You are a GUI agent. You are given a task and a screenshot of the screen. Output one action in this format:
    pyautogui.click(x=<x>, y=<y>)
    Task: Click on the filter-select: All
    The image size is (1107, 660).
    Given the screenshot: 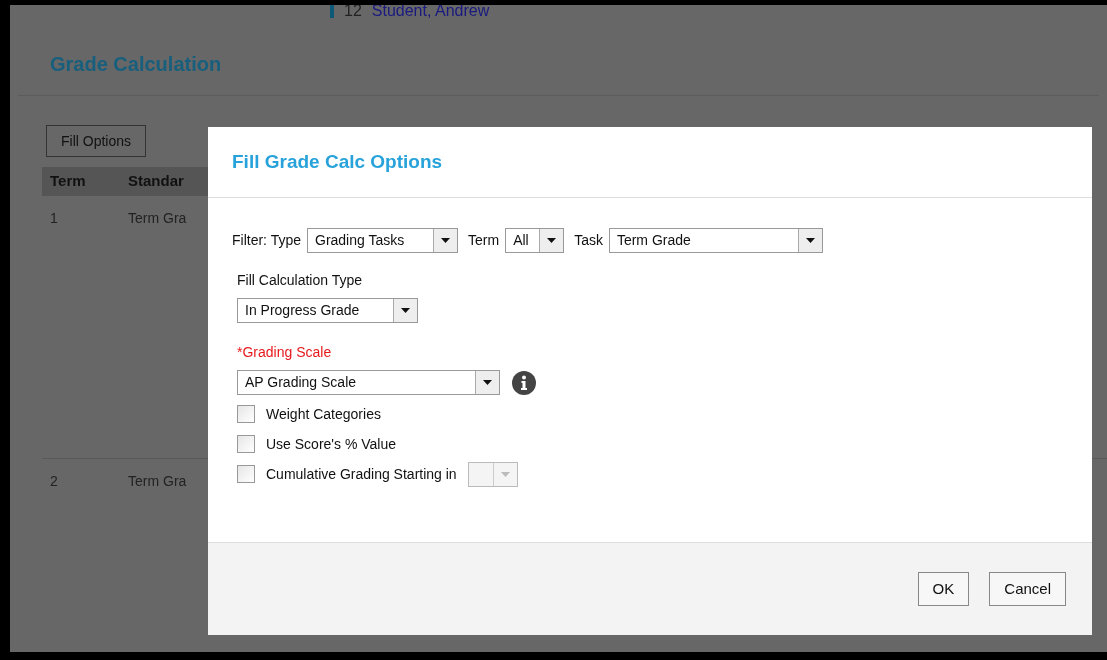 What is the action you would take?
    pyautogui.click(x=535, y=240)
    